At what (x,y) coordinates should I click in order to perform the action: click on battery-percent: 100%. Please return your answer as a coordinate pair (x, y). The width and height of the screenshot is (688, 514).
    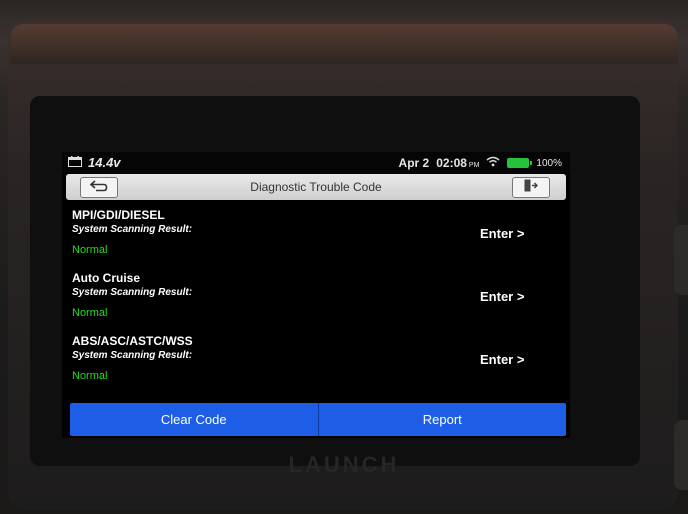
    Looking at the image, I should click on (549, 163).